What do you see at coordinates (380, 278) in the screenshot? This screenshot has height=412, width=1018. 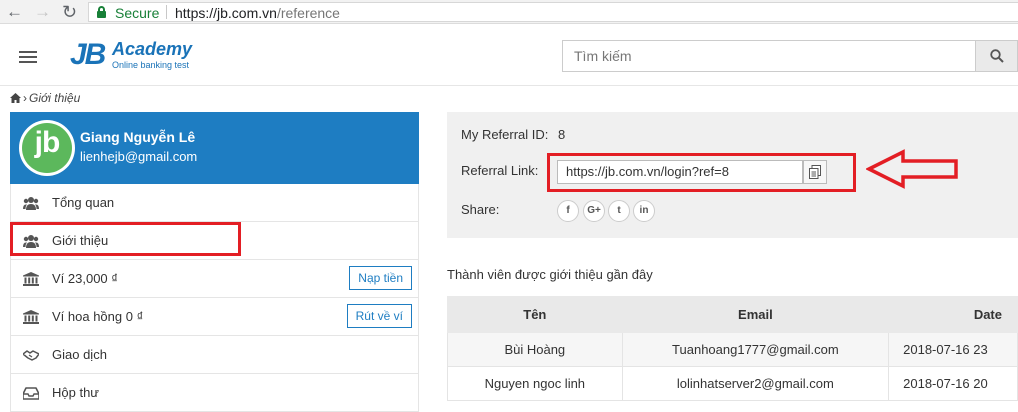 I see `deposit-button: Nạp tiền` at bounding box center [380, 278].